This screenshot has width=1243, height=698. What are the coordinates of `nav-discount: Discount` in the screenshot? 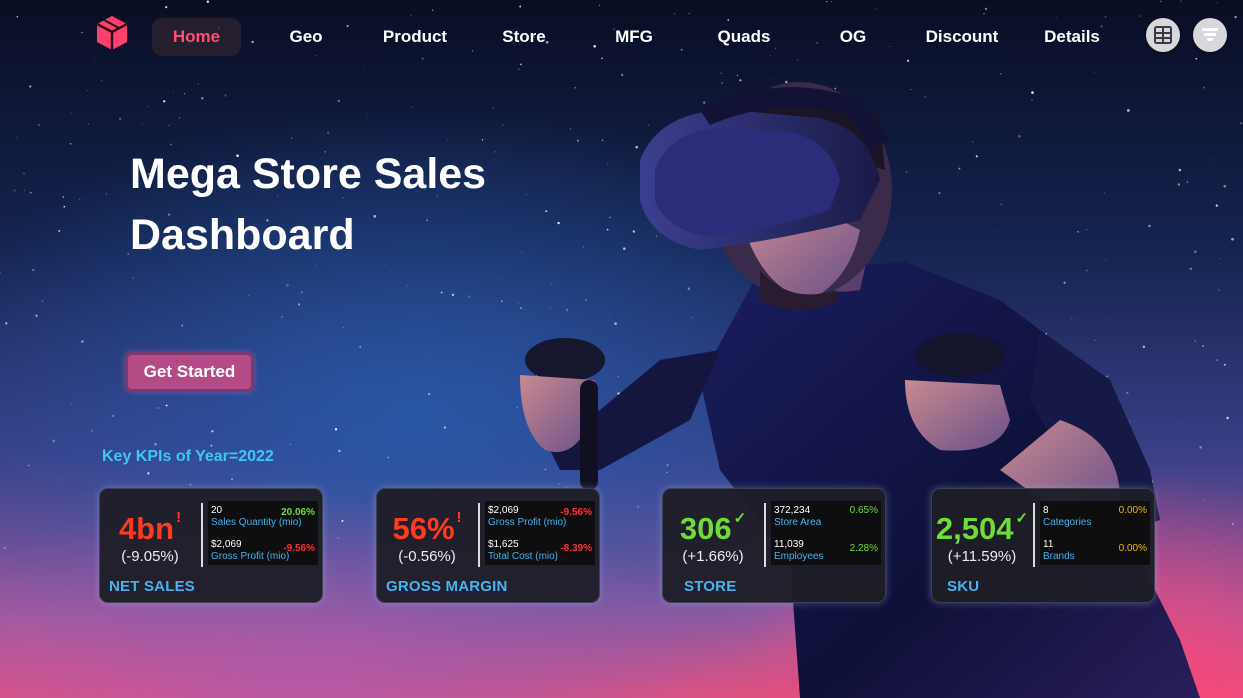 It's located at (962, 37).